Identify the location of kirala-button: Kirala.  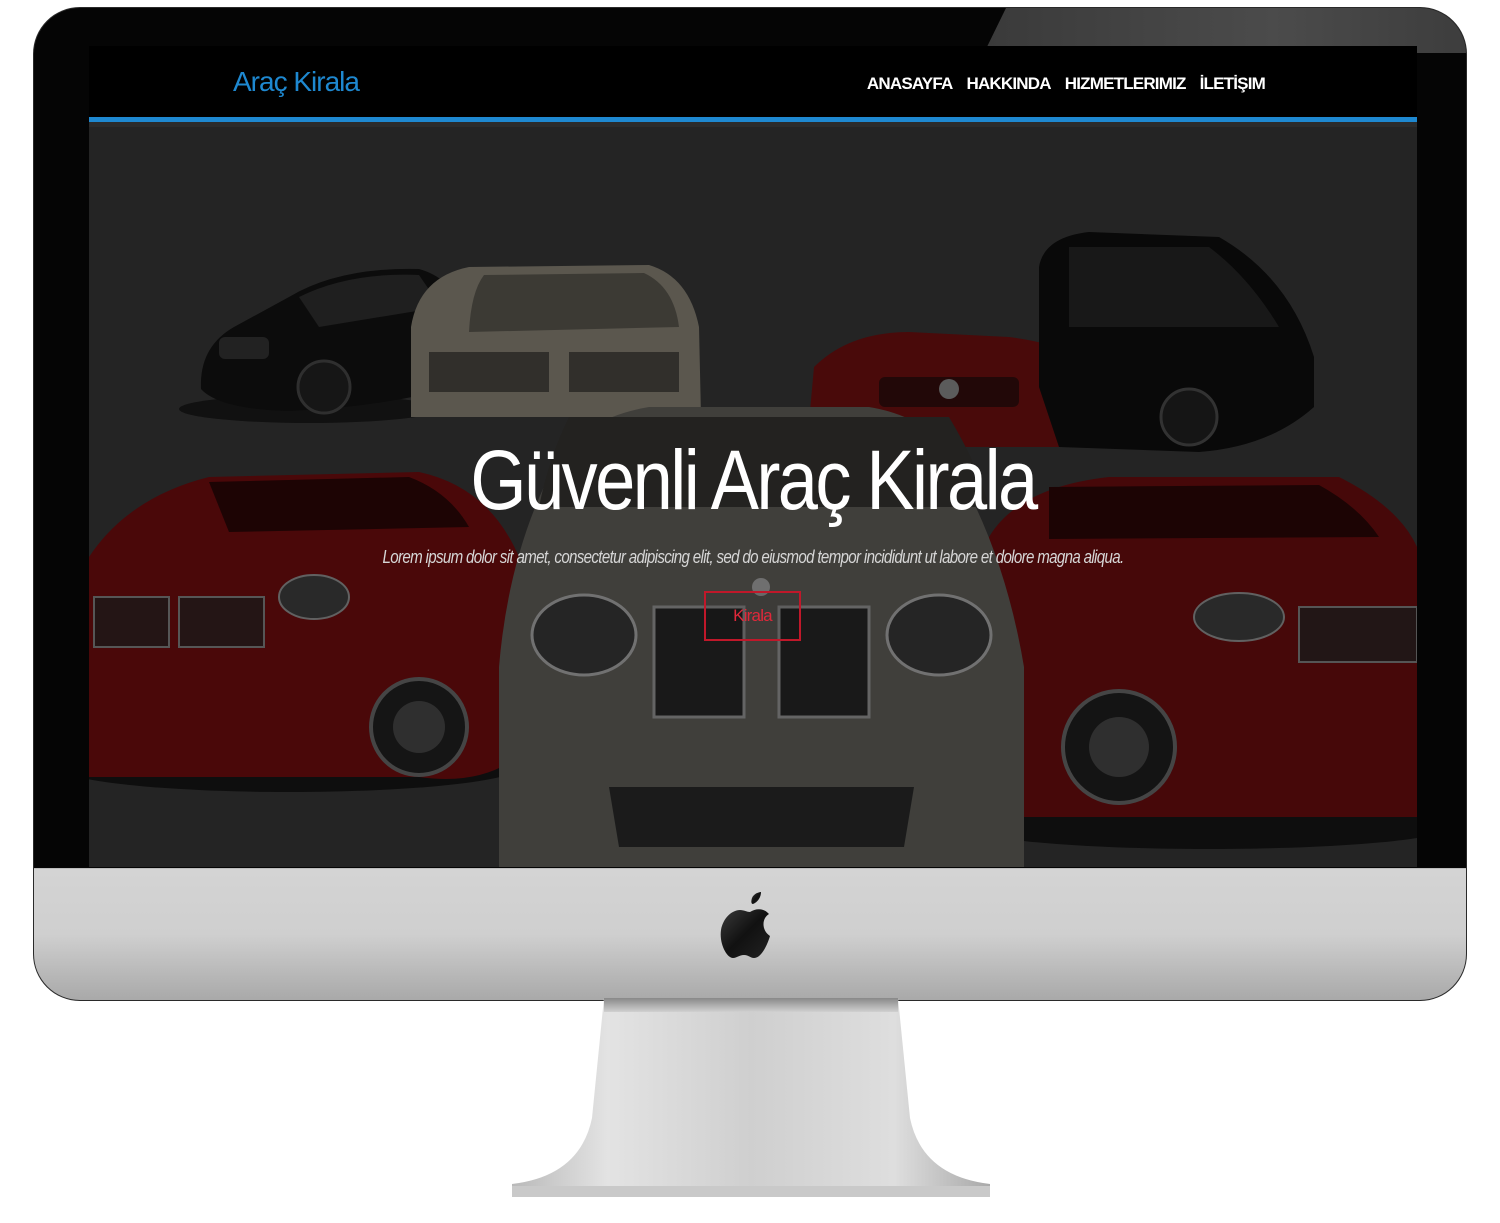
(752, 616).